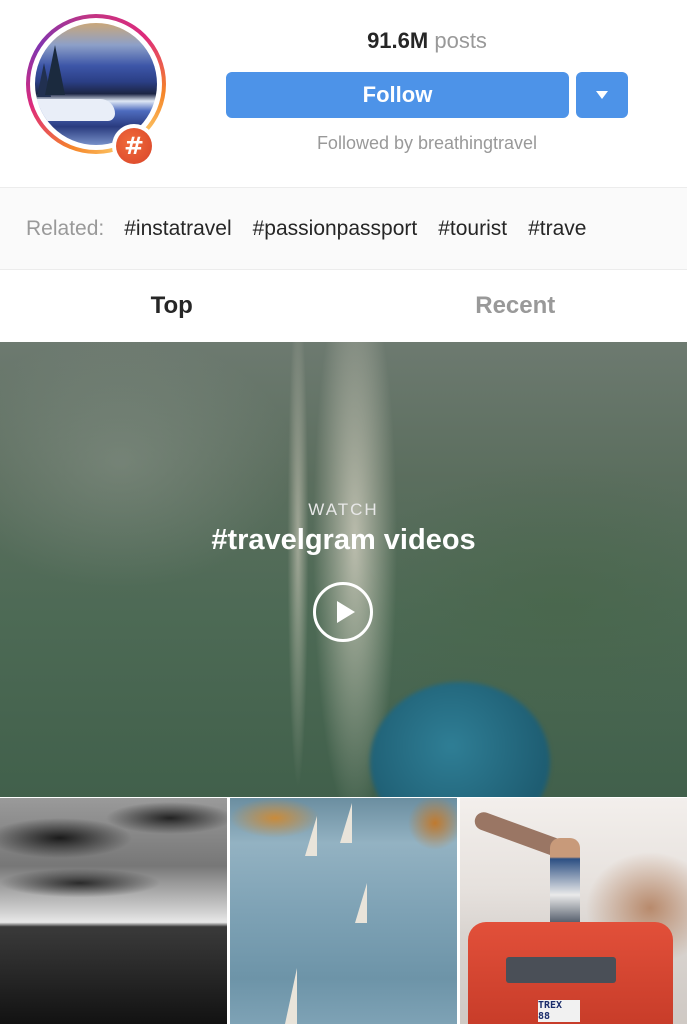 This screenshot has width=687, height=1024. I want to click on tab-recent: Recent, so click(515, 306).